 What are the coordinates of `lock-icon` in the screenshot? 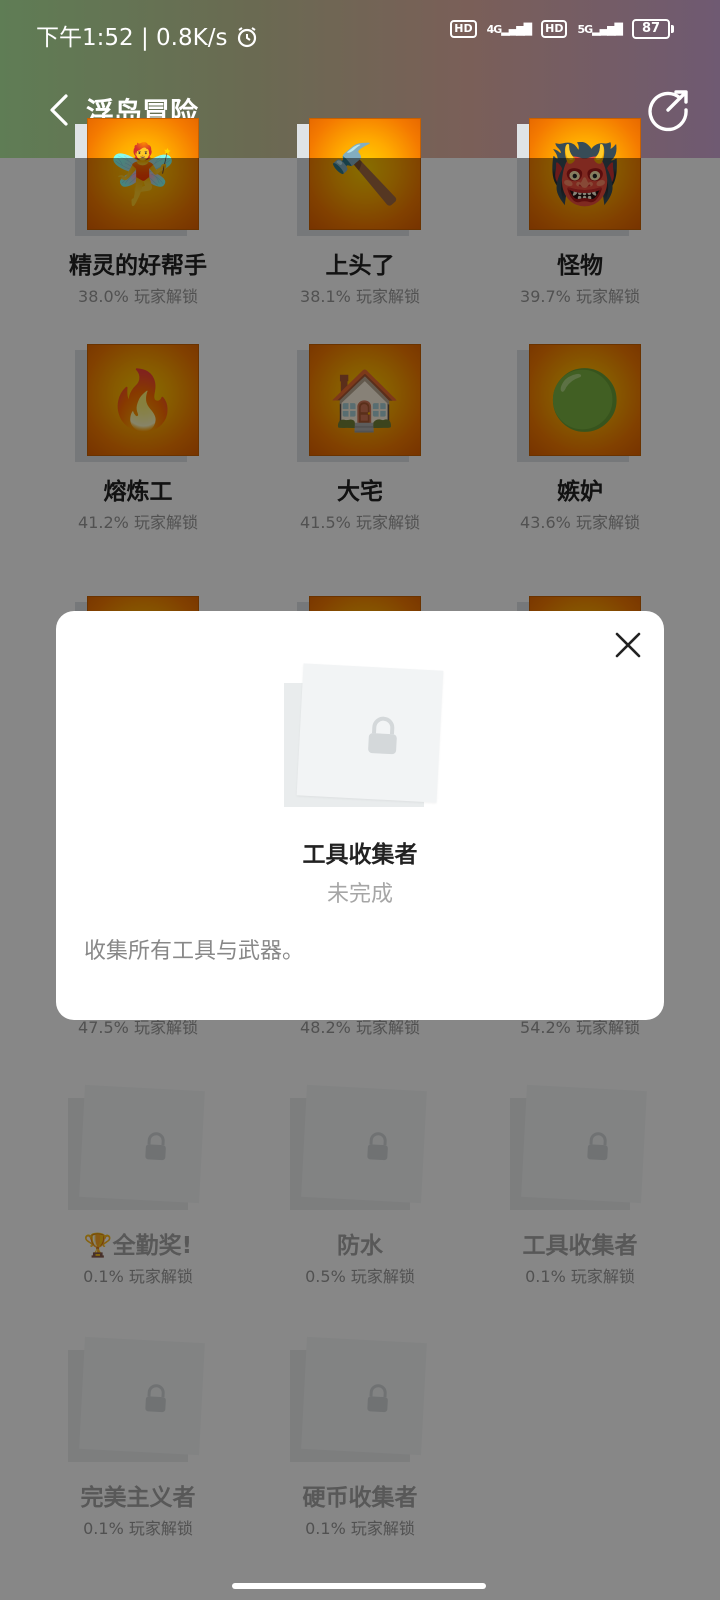 It's located at (382, 735).